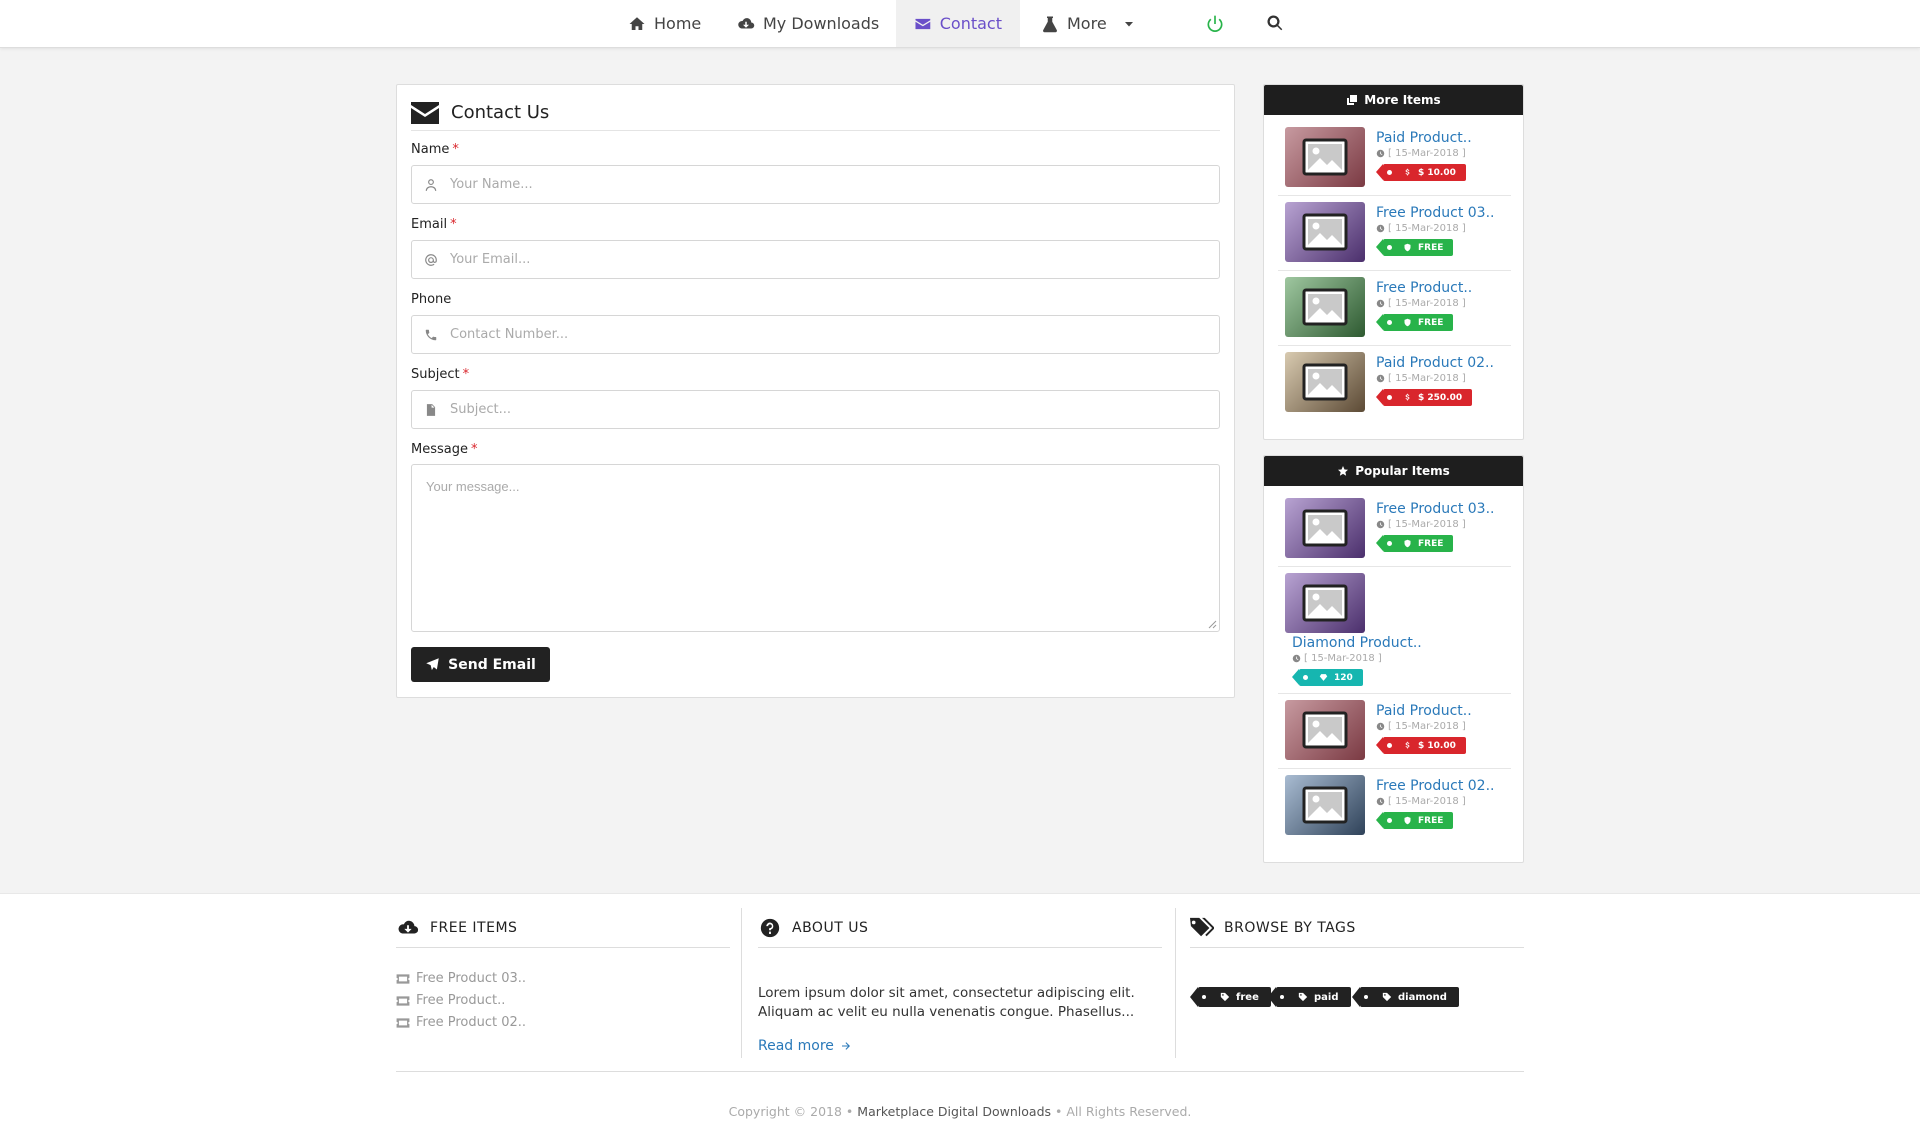  What do you see at coordinates (1407, 820) in the screenshot?
I see `shield-icon` at bounding box center [1407, 820].